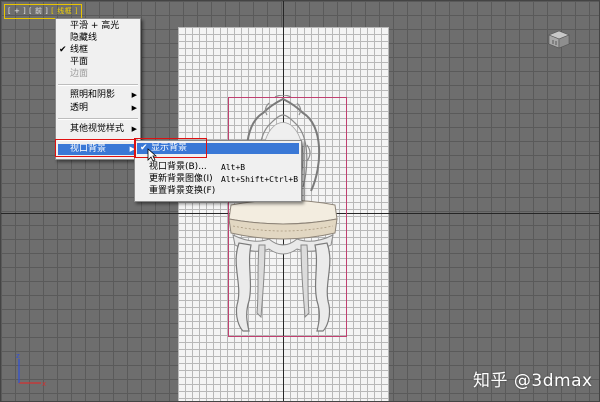 The height and width of the screenshot is (402, 600). I want to click on submenu-item-reset-background-transform: 重置背景变换(F), so click(218, 191).